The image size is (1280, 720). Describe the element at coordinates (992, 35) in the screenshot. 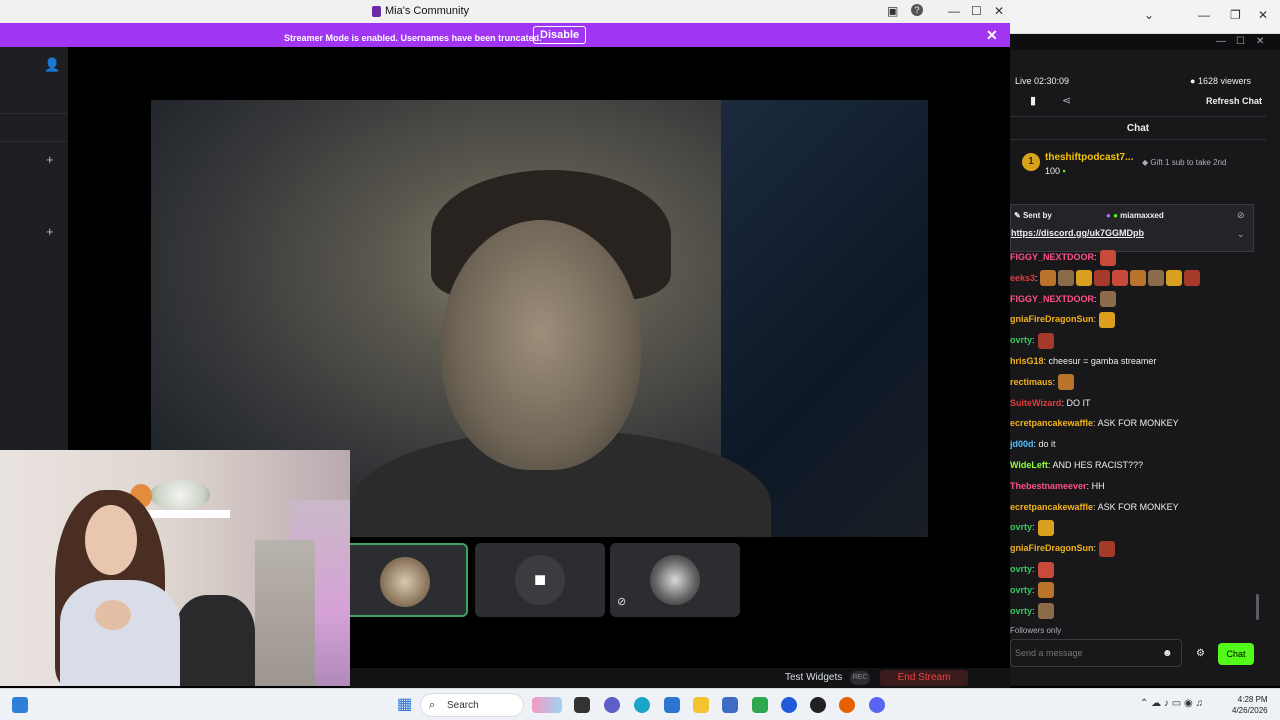

I see `close-banner-icon: ✕` at that location.